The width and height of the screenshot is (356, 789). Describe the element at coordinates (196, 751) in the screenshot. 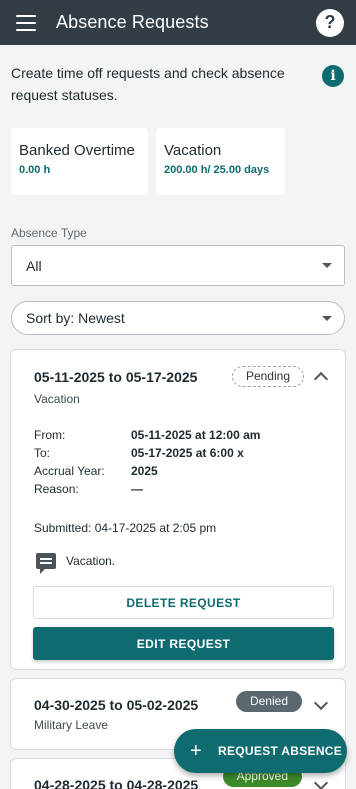

I see `plus-icon: +` at that location.